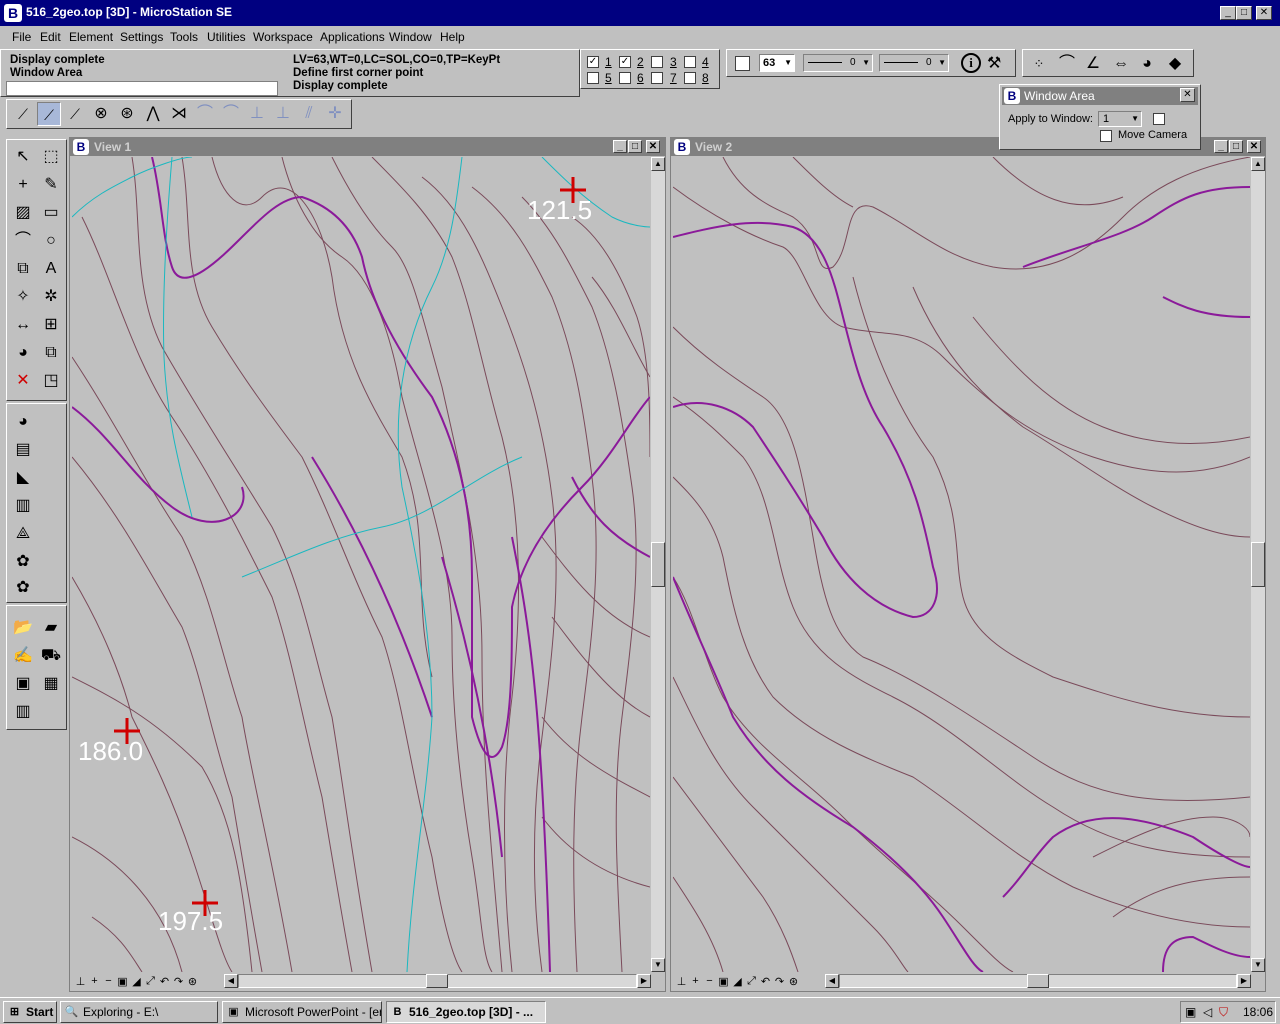  Describe the element at coordinates (1244, 13) in the screenshot. I see `maximize-button: □` at that location.